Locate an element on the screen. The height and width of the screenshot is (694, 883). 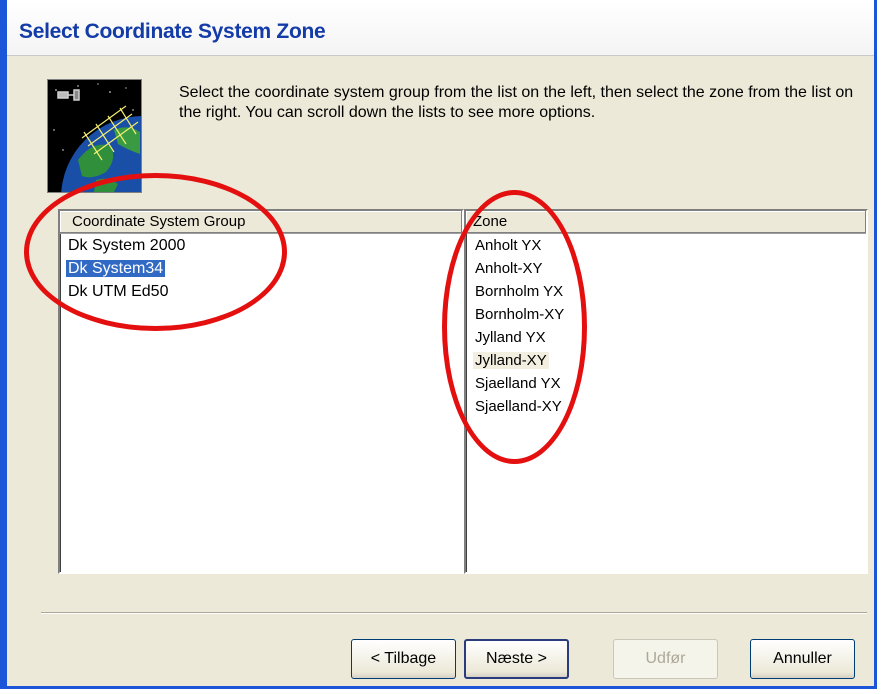
dialog-title: Select Coordinate System Zone is located at coordinates (172, 31).